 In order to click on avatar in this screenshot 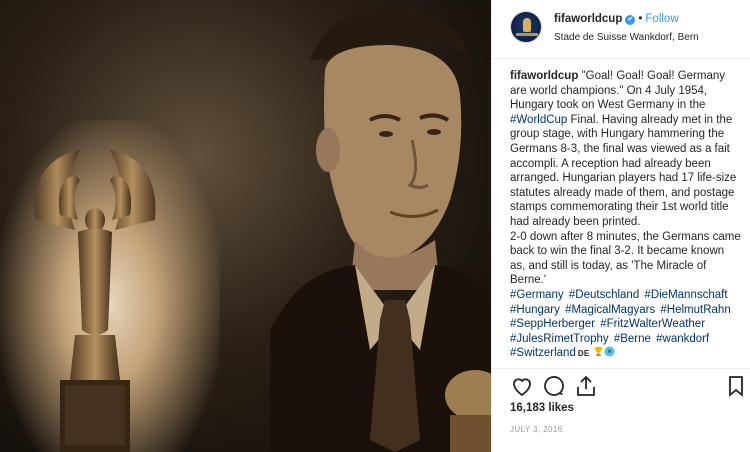, I will do `click(526, 27)`.